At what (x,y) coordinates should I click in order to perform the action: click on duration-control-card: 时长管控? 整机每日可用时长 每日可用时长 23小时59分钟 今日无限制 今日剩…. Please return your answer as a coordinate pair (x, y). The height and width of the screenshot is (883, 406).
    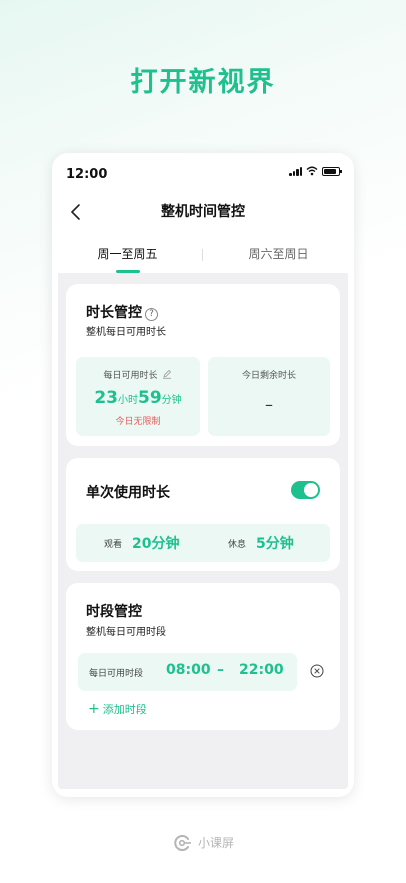
    Looking at the image, I should click on (203, 365).